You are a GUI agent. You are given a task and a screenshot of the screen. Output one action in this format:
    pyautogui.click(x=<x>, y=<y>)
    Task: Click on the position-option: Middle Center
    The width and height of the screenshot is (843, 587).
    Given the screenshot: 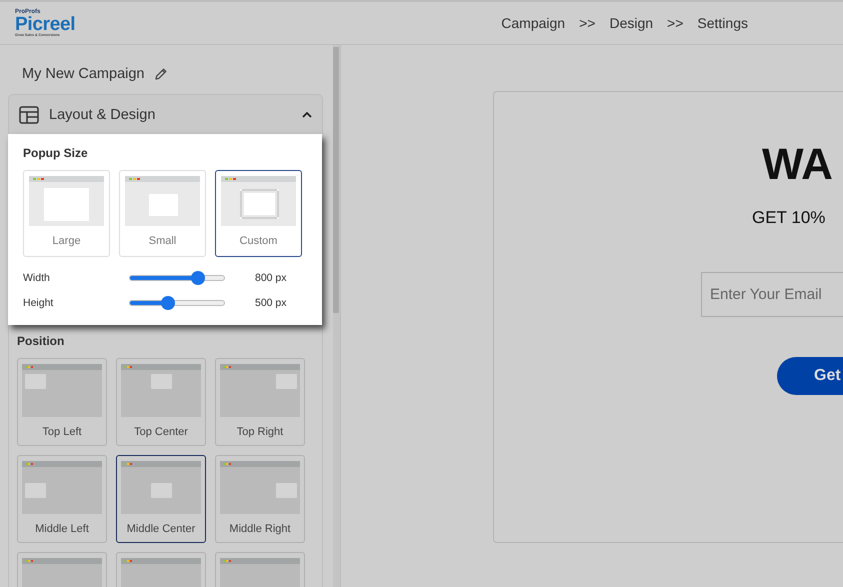 What is the action you would take?
    pyautogui.click(x=161, y=499)
    